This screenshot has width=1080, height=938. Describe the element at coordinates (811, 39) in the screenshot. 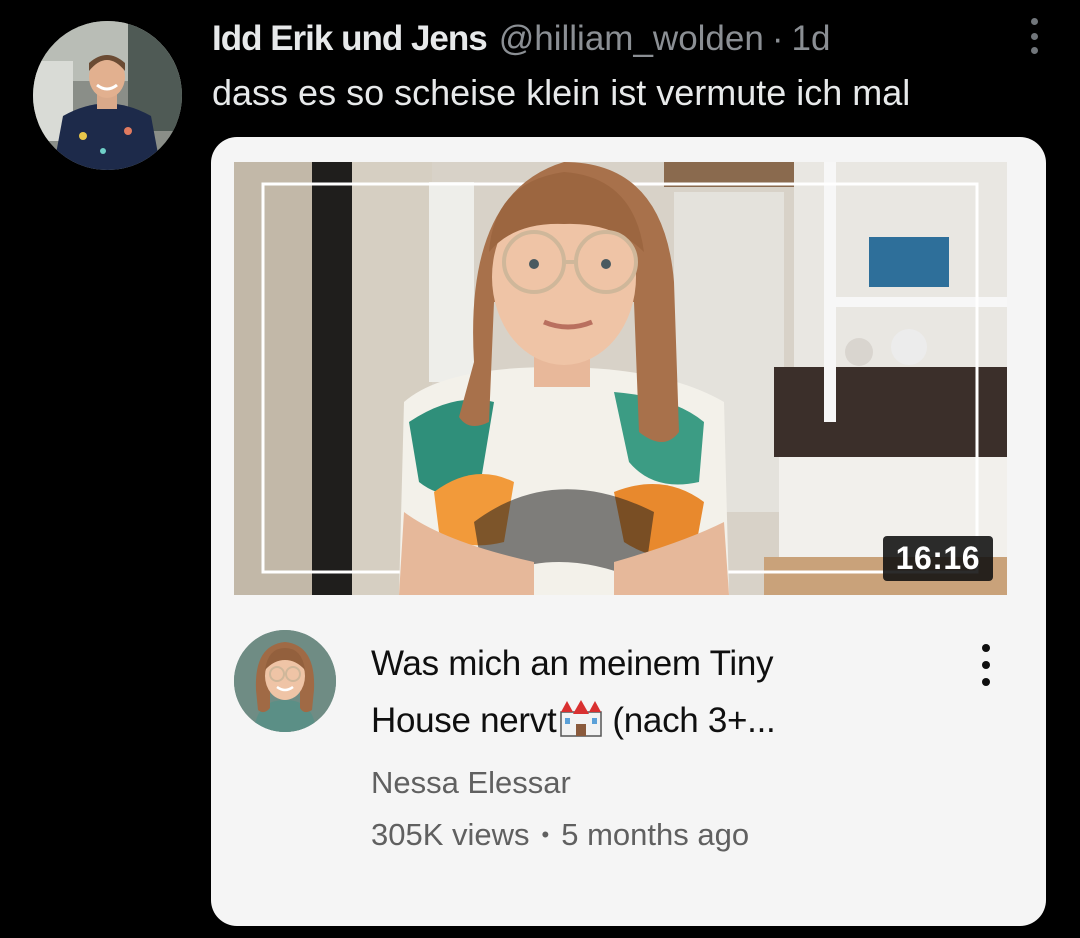

I see `tweet-timestamp: 1d` at that location.